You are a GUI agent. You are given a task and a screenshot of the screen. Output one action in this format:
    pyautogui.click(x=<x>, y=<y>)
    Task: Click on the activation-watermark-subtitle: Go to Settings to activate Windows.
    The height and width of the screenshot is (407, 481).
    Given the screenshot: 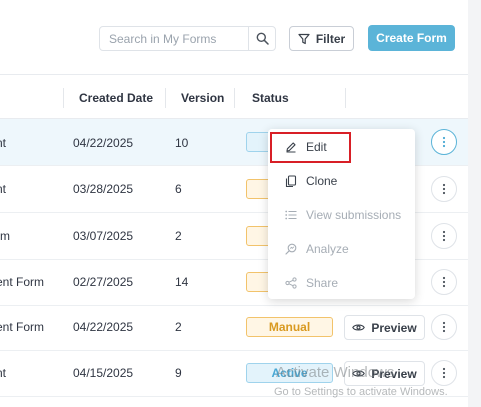 What is the action you would take?
    pyautogui.click(x=361, y=392)
    